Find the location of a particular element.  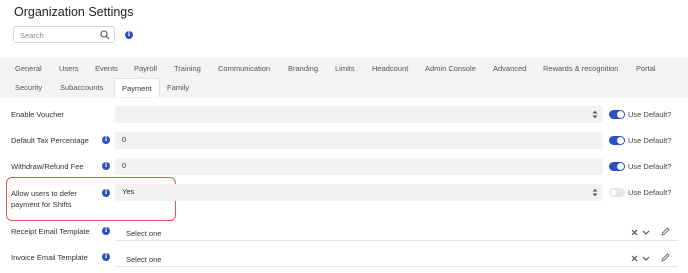

tab-events: Events is located at coordinates (106, 68).